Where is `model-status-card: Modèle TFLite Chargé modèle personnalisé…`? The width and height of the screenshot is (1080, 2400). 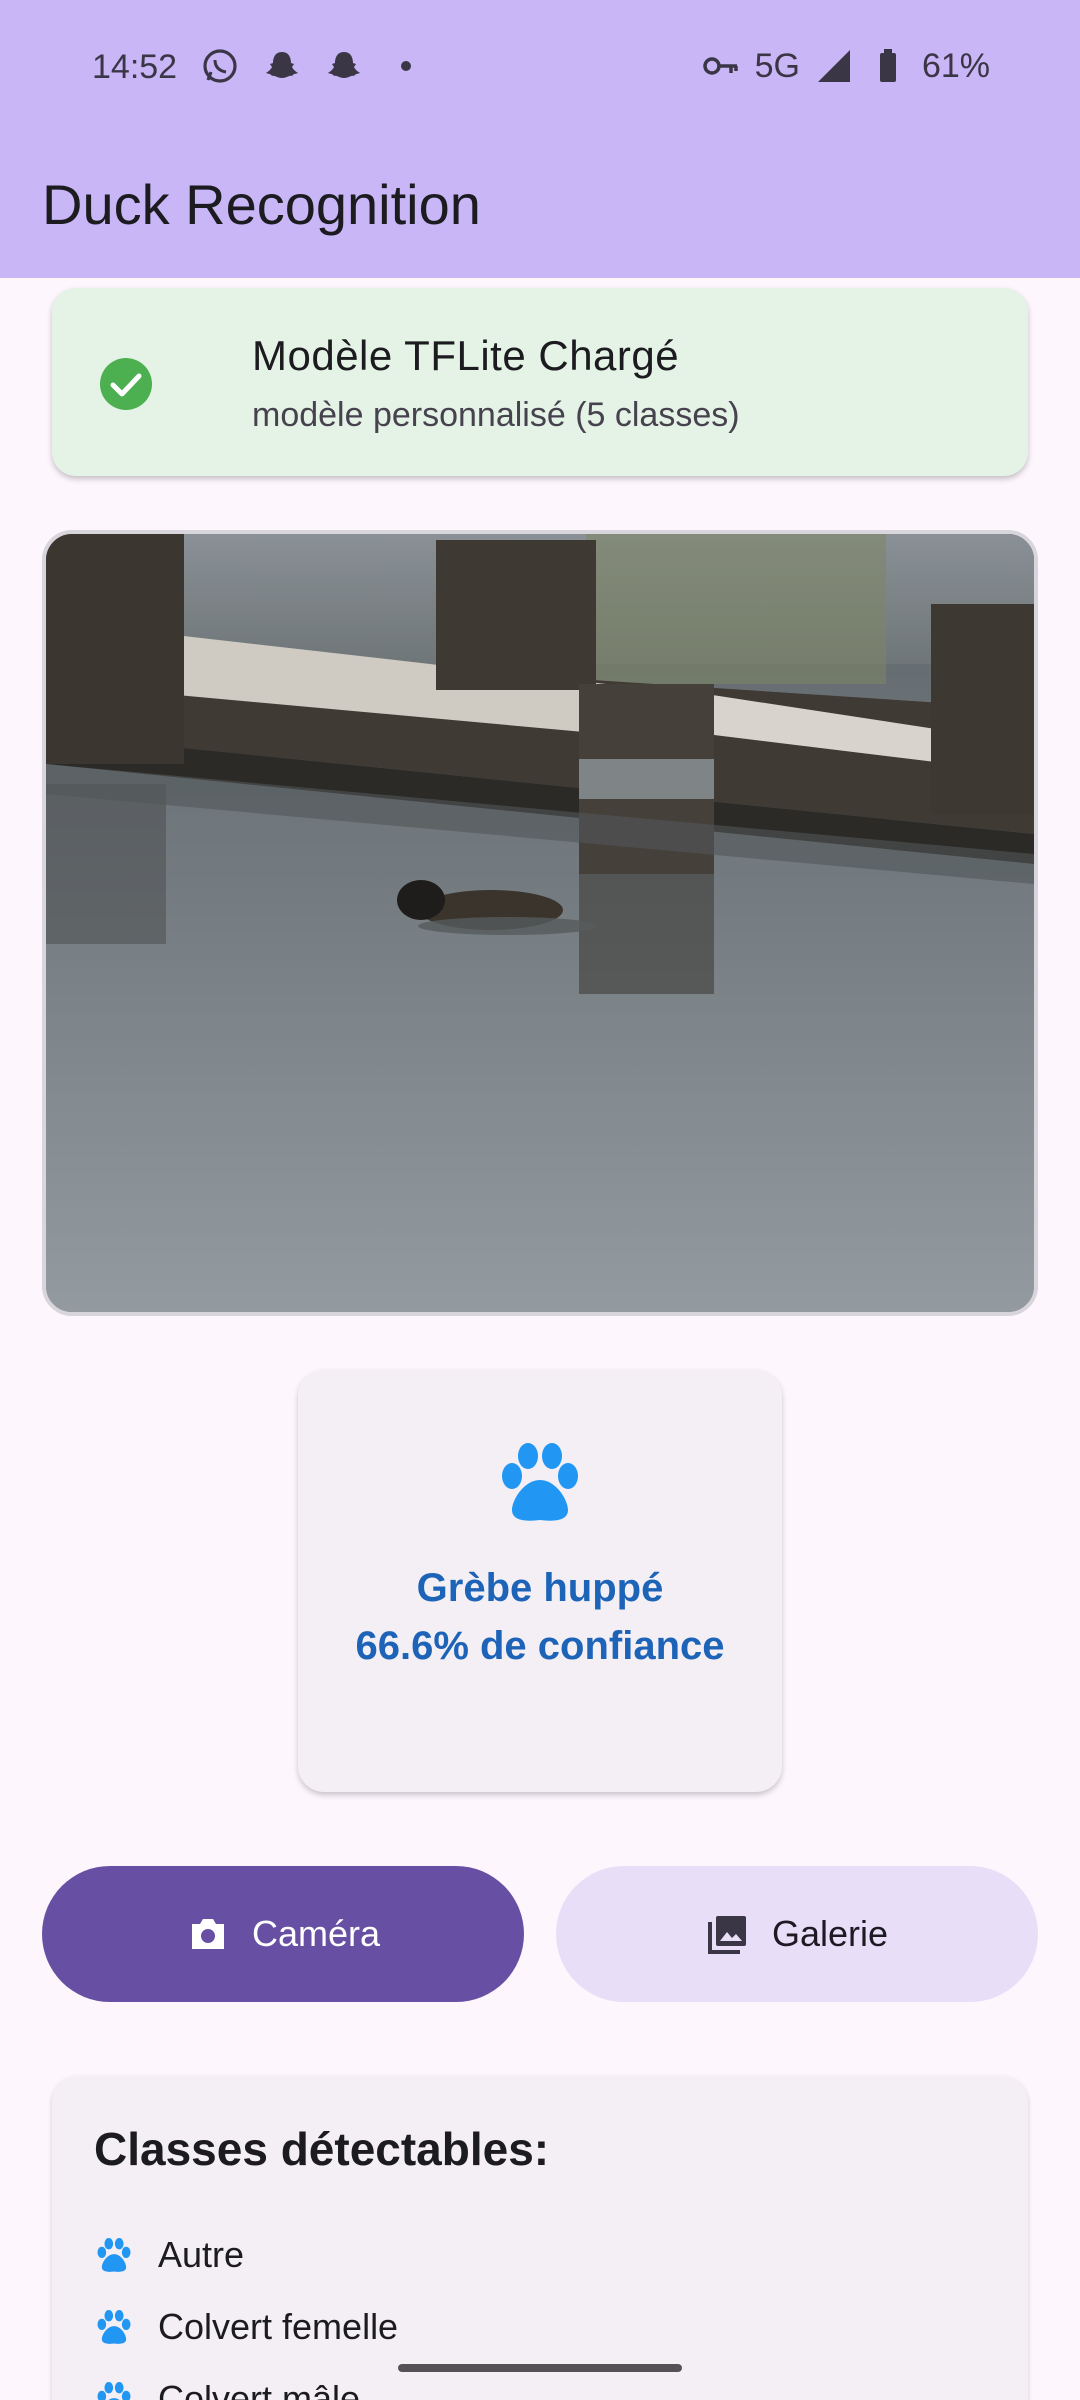 model-status-card: Modèle TFLite Chargé modèle personnalisé… is located at coordinates (540, 382).